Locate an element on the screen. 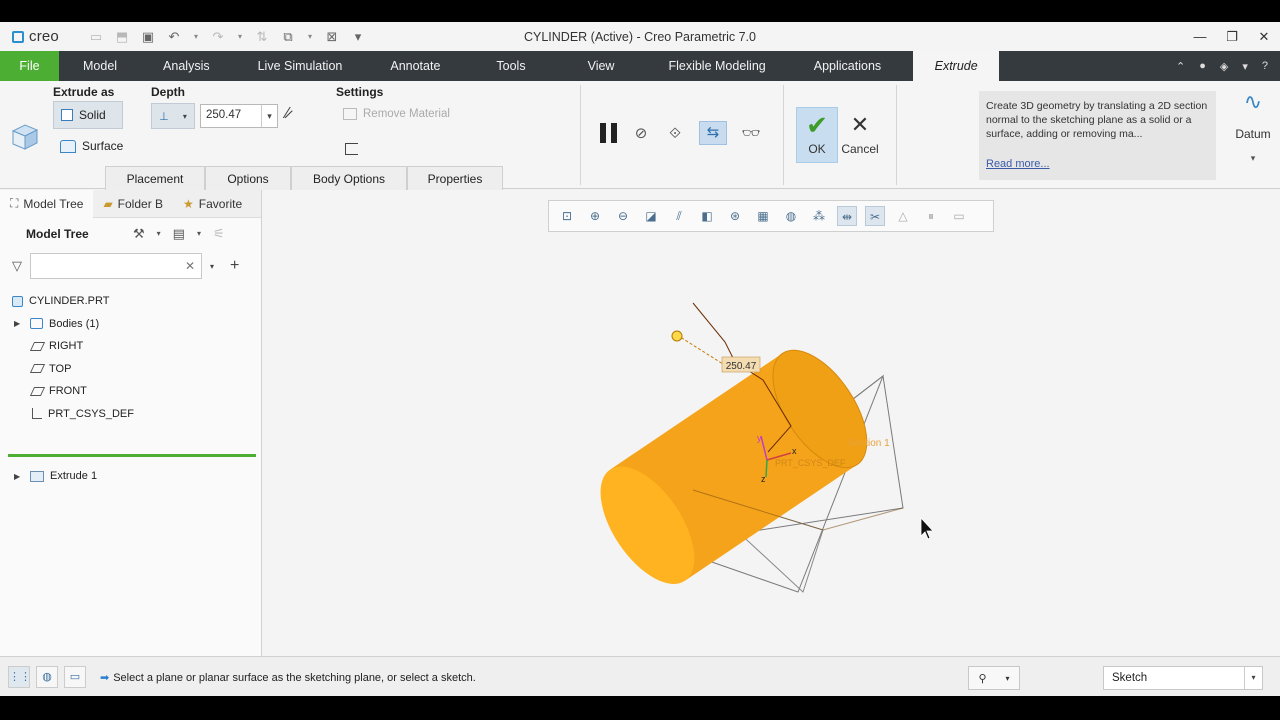 The width and height of the screenshot is (1280, 720). minimize-ribbon-icon: ⌃ is located at coordinates (1180, 66).